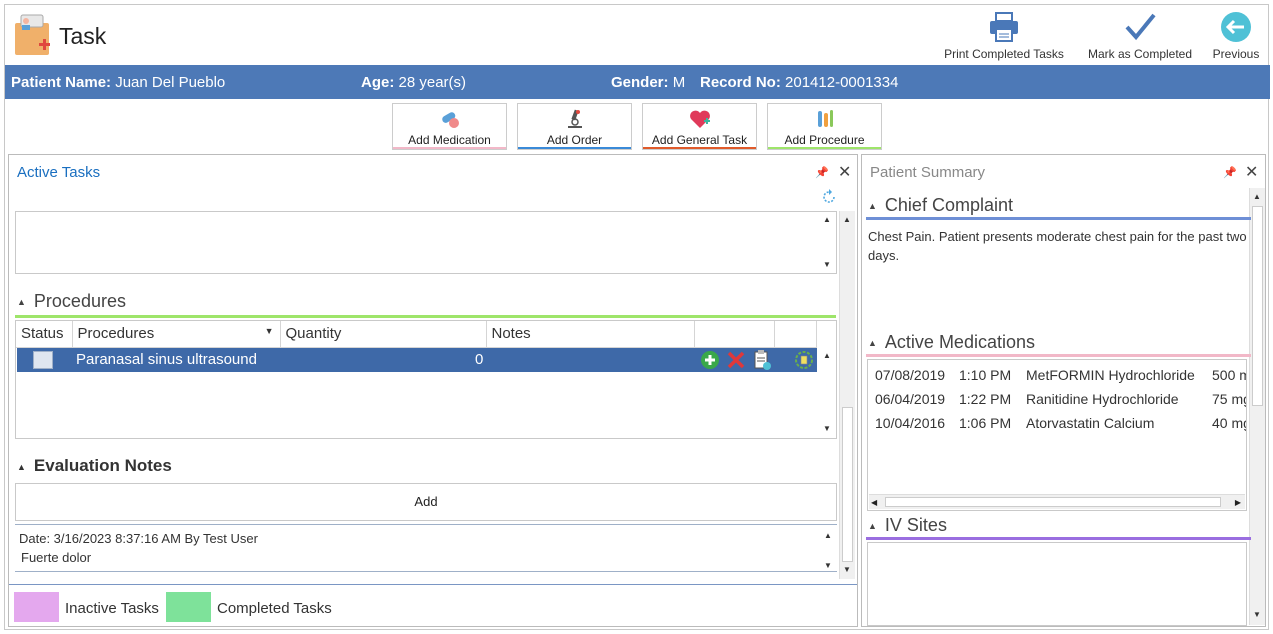 The image size is (1273, 634). What do you see at coordinates (1058, 538) in the screenshot?
I see `iv-sites-rule` at bounding box center [1058, 538].